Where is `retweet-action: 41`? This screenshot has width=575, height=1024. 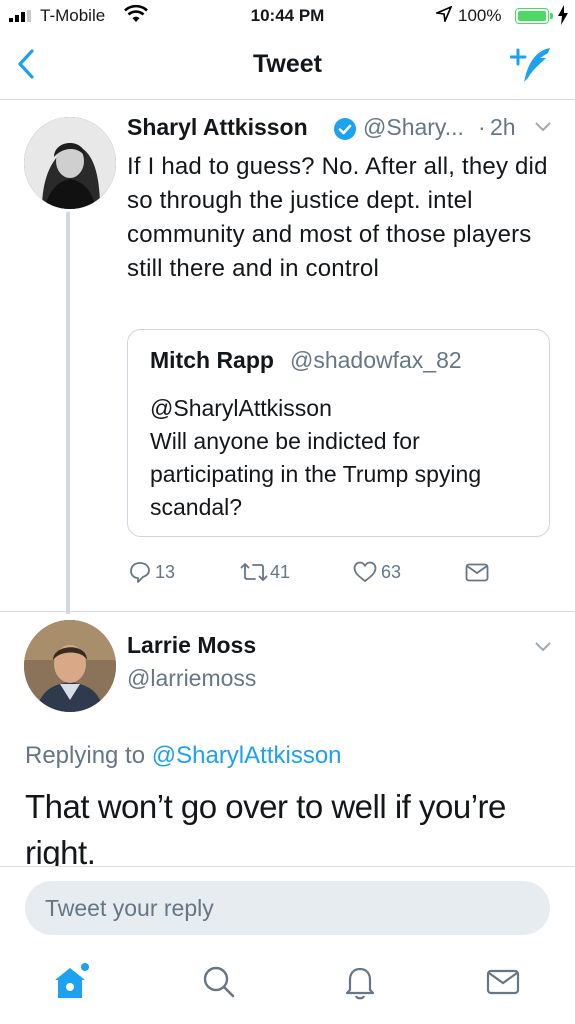
retweet-action: 41 is located at coordinates (265, 572).